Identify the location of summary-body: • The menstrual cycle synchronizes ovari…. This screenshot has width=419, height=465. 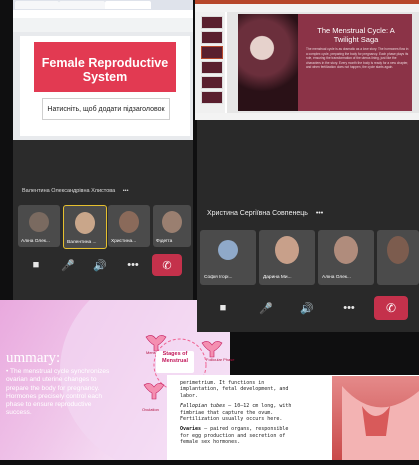
(58, 392).